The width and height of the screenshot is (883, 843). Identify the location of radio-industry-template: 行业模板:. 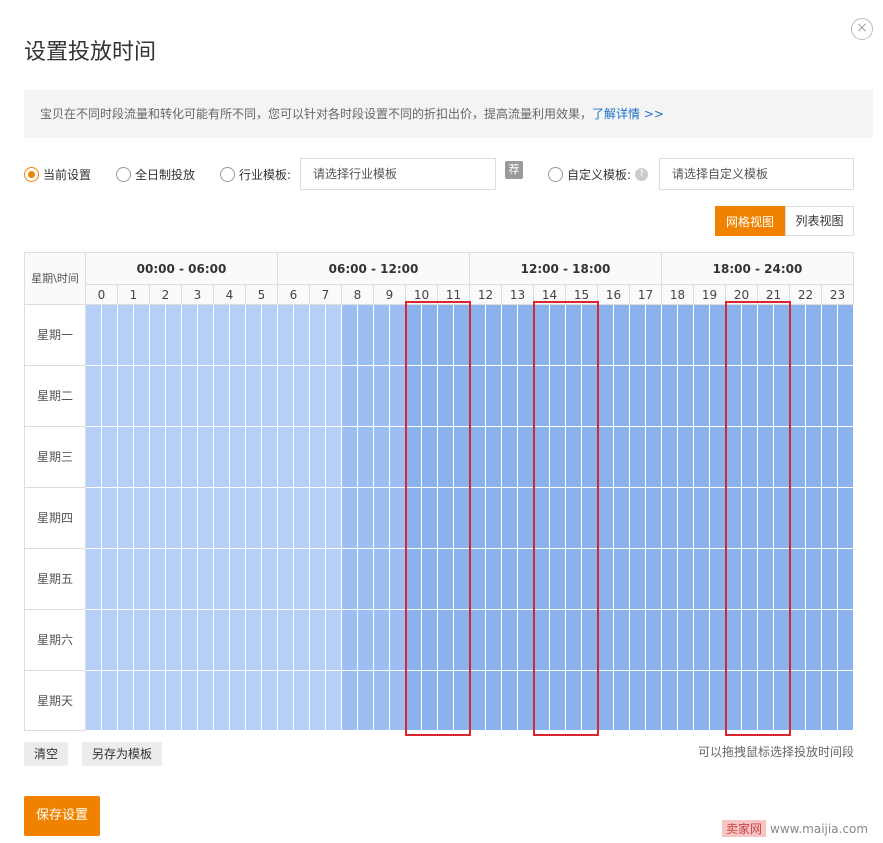
(255, 174).